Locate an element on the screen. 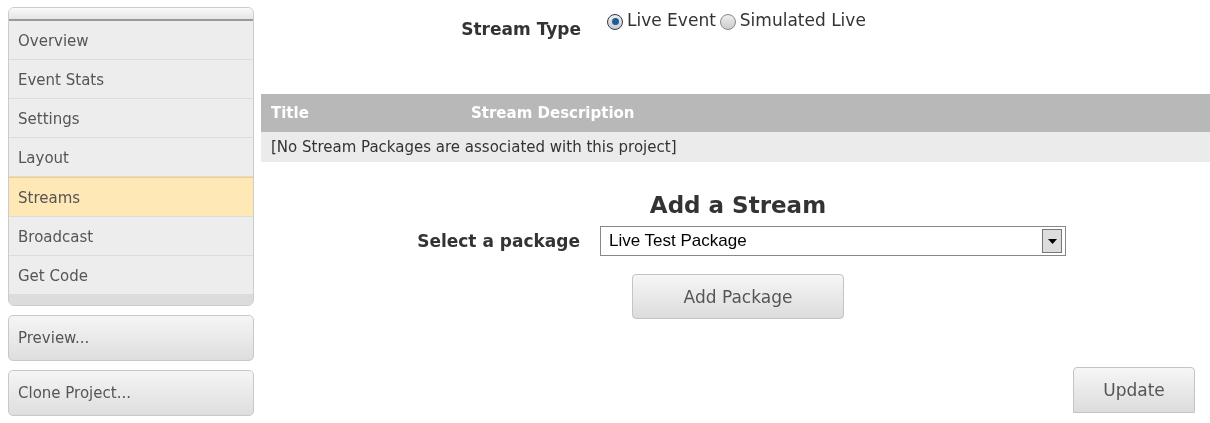 The height and width of the screenshot is (423, 1210). empty-message: [No Stream Packages are associated with this project] is located at coordinates (474, 147).